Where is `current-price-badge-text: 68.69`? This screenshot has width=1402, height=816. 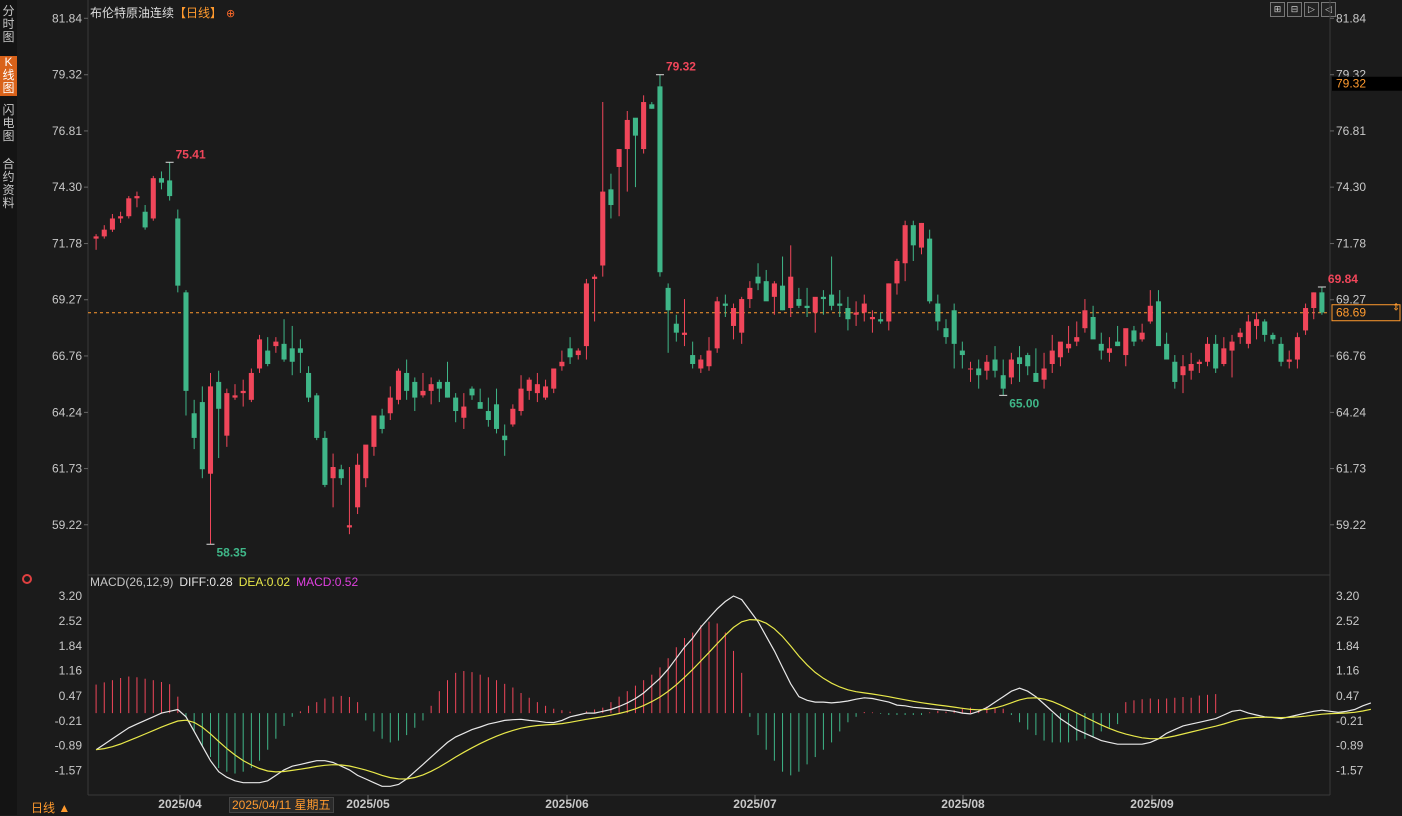 current-price-badge-text: 68.69 is located at coordinates (1351, 313).